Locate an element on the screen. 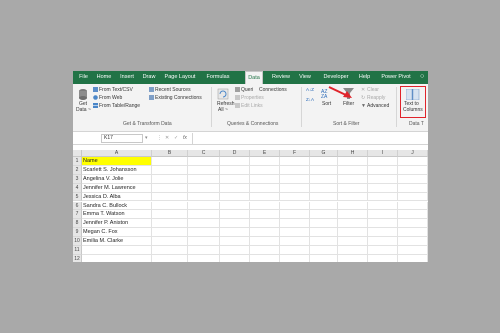  cell-j3 is located at coordinates (413, 179).